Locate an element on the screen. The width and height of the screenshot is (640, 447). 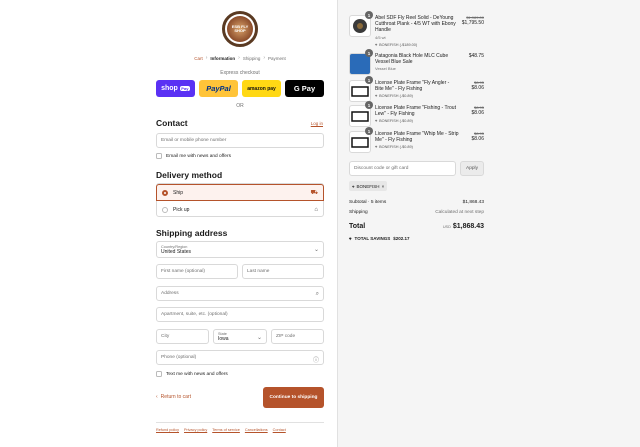
close-icon: × is located at coordinates (383, 186).